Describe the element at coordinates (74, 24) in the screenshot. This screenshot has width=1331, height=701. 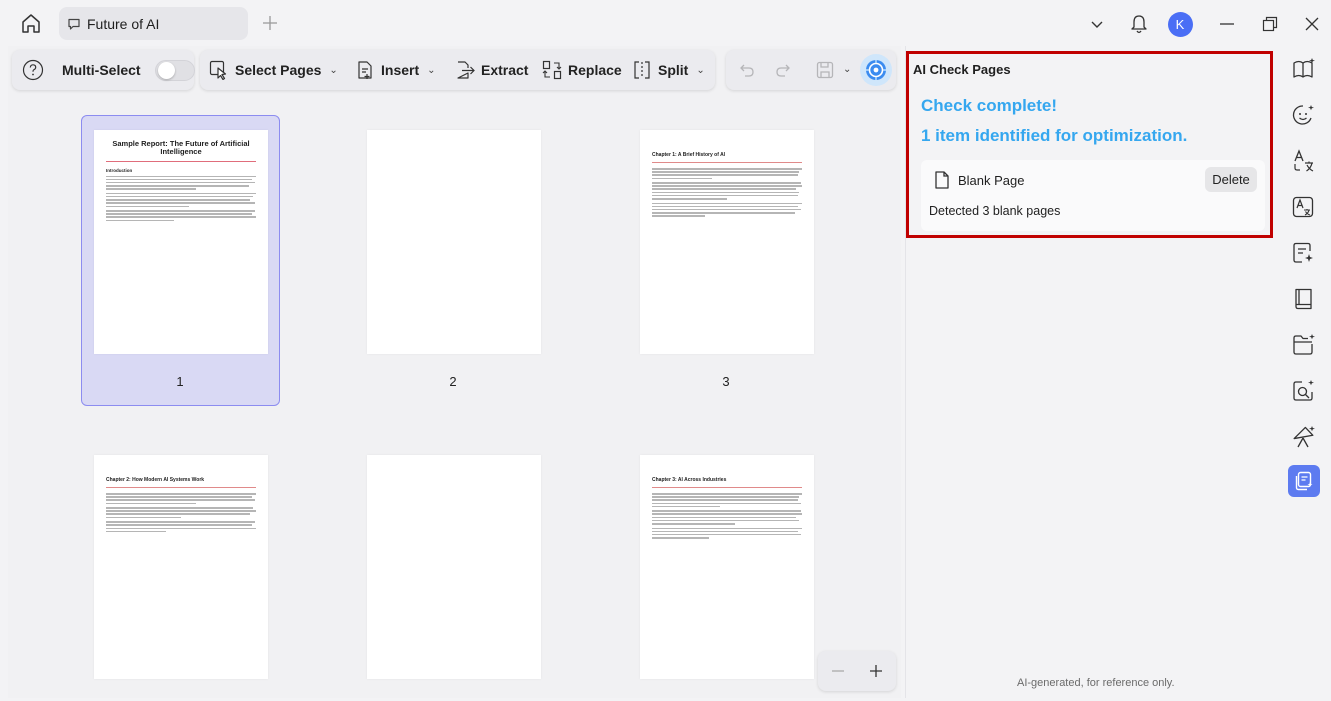
I see `comment-icon` at that location.